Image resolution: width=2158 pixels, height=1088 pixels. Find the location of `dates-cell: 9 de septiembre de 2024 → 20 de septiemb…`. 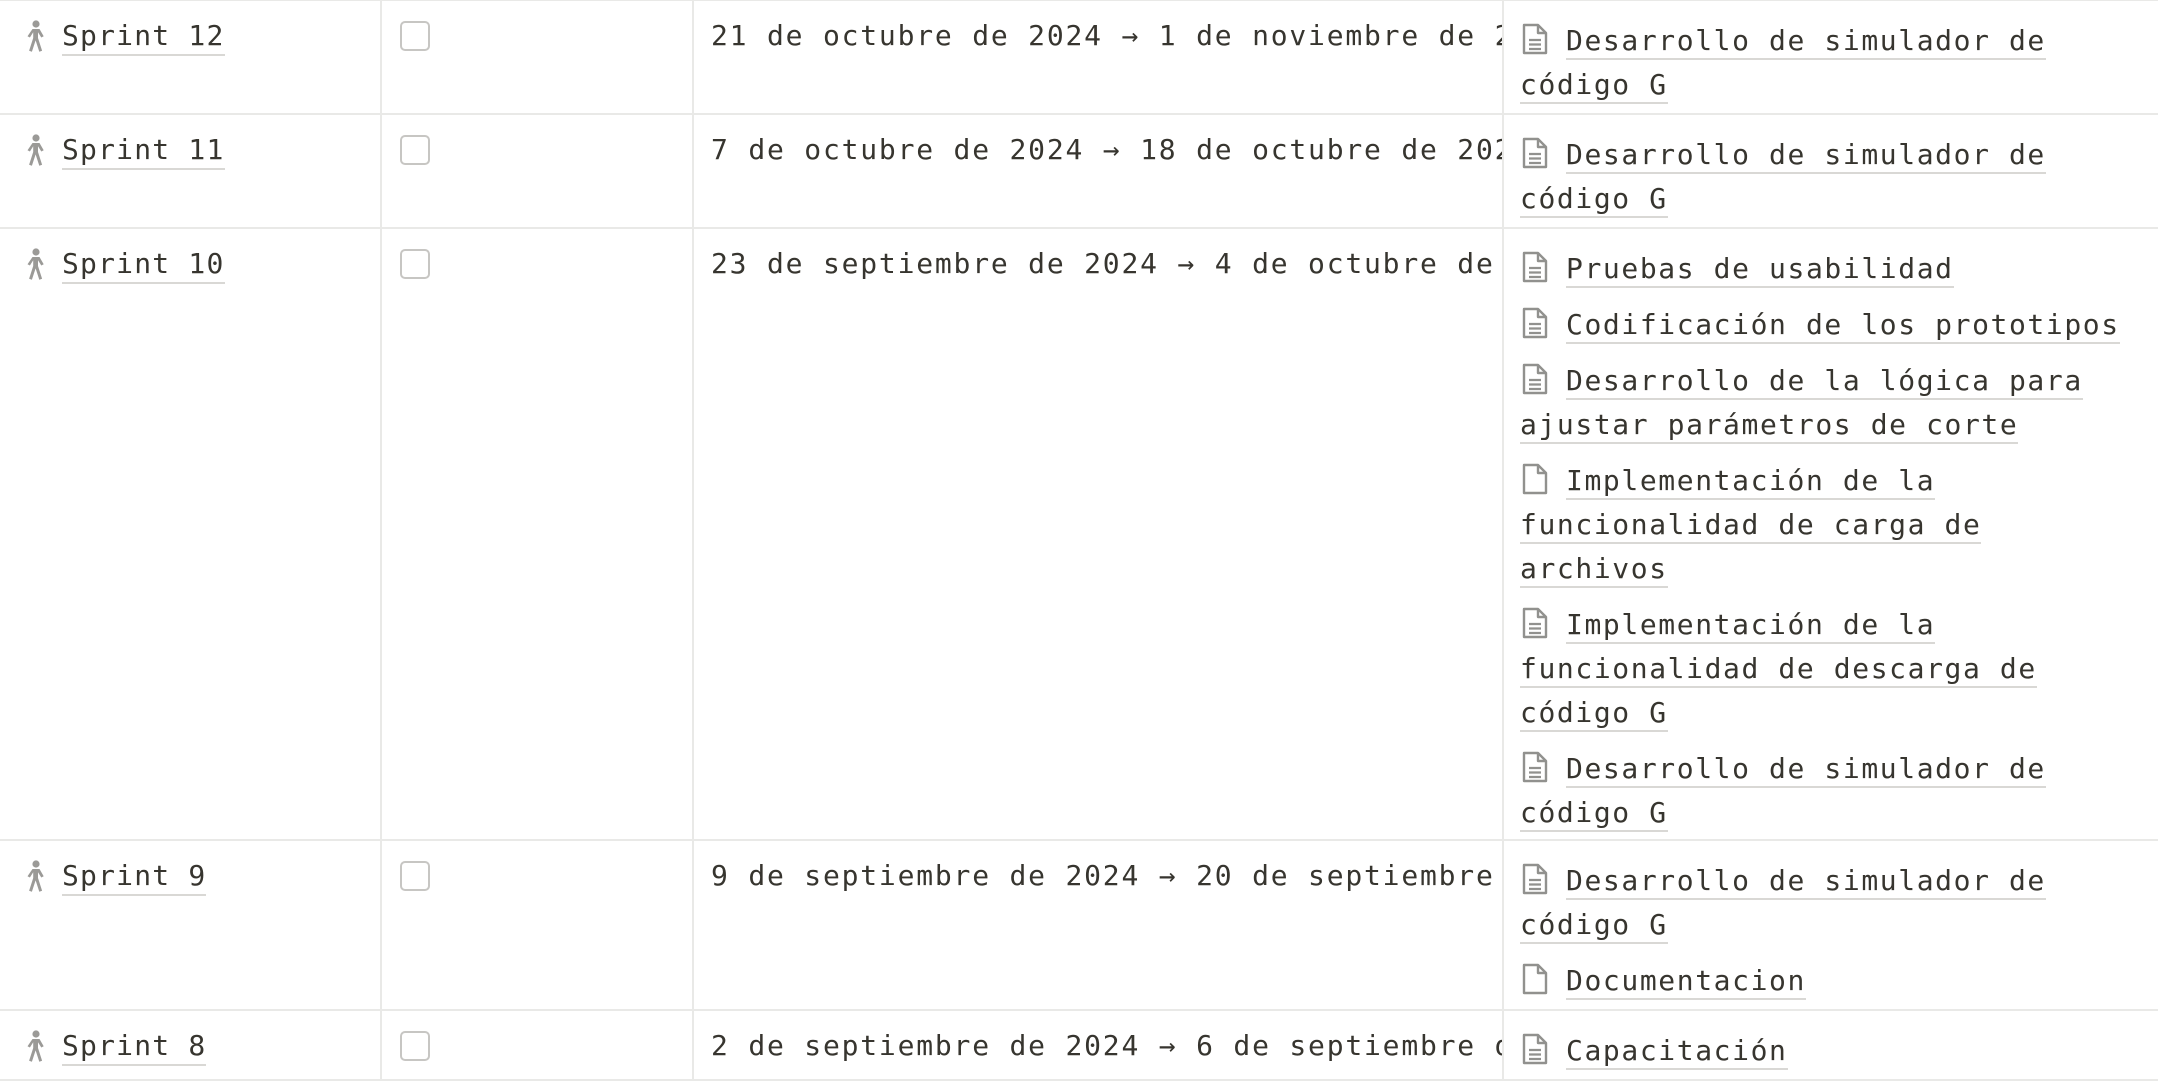

dates-cell: 9 de septiembre de 2024 → 20 de septiemb… is located at coordinates (1099, 925).